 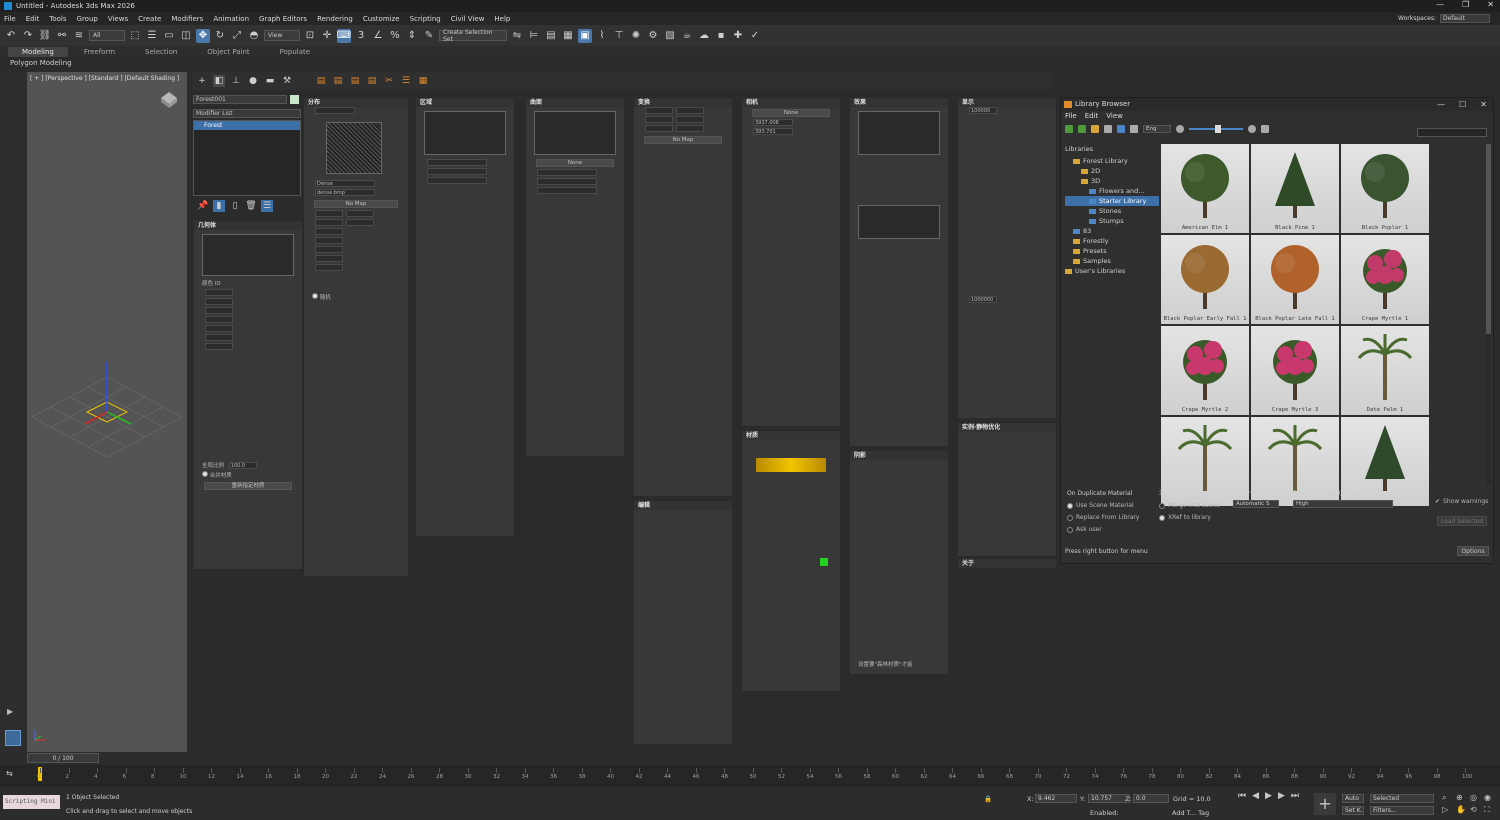 I want to click on tr-z2, so click(x=690, y=128).